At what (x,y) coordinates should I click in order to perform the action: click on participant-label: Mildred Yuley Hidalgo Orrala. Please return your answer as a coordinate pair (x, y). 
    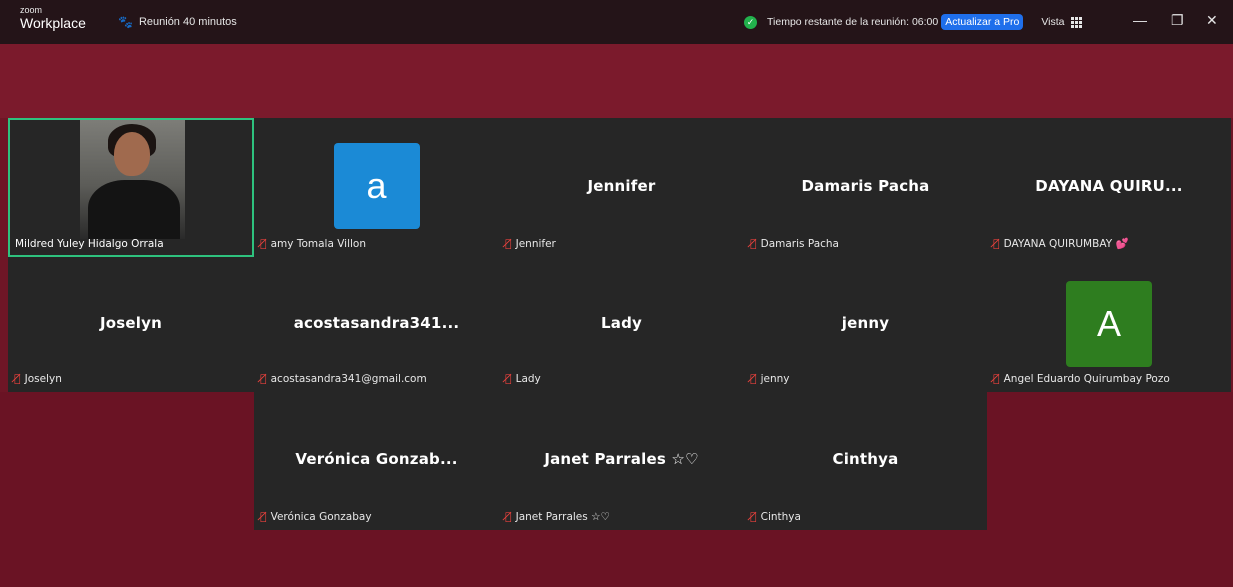
    Looking at the image, I should click on (89, 244).